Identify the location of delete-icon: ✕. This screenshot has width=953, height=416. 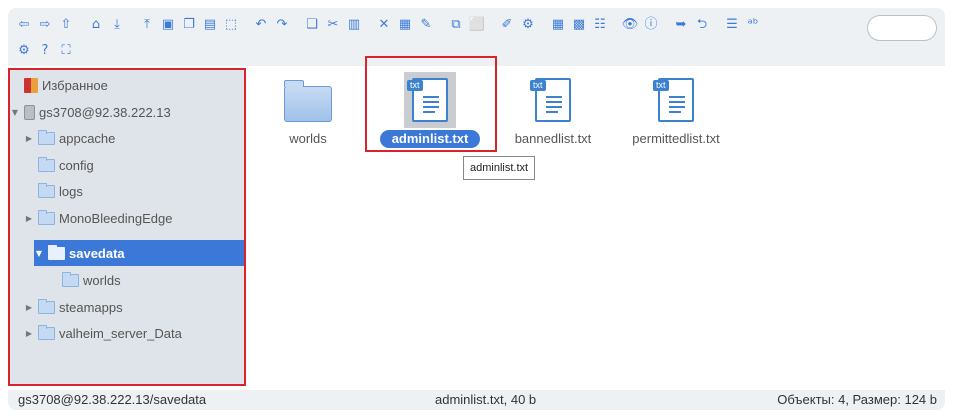
(384, 25).